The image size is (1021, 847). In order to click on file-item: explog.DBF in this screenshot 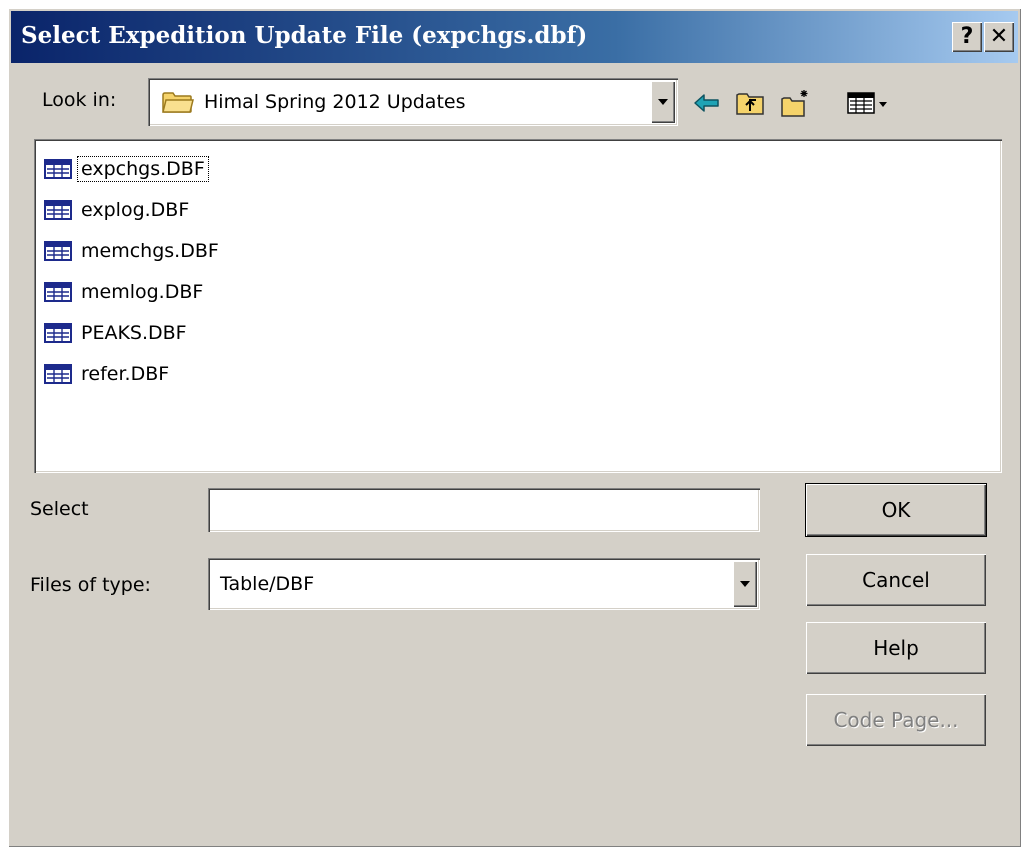, I will do `click(118, 210)`.